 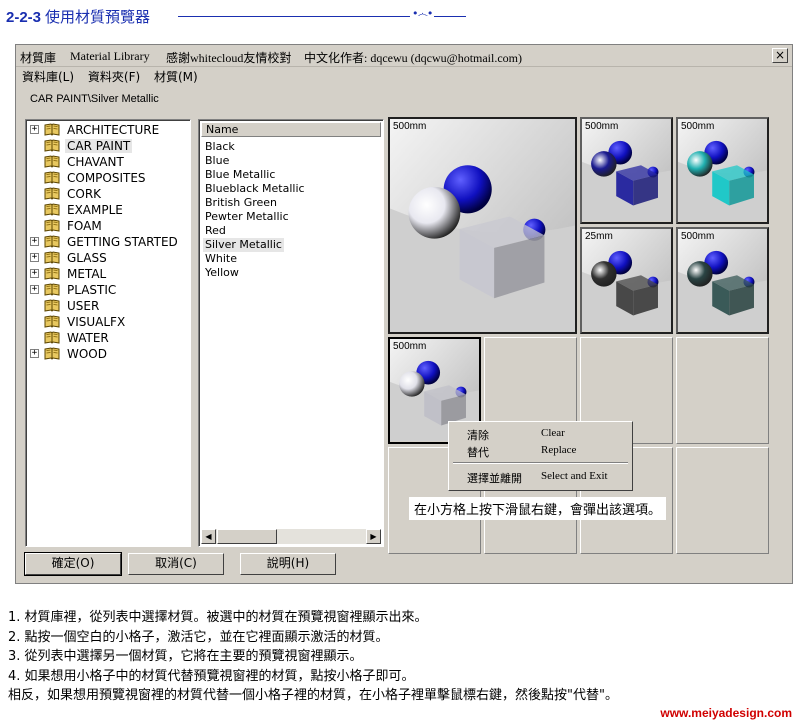 What do you see at coordinates (220, 147) in the screenshot?
I see `material-list-item: Black` at bounding box center [220, 147].